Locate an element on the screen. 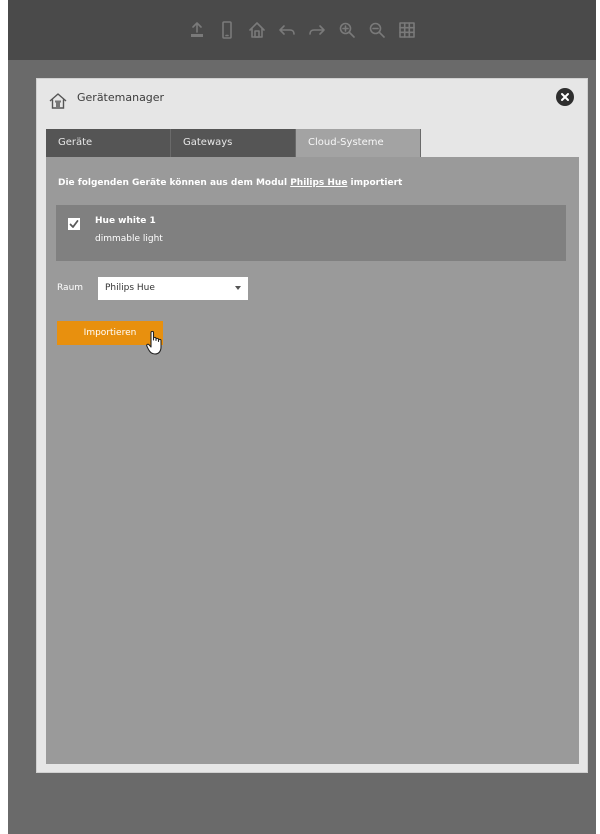 The height and width of the screenshot is (834, 600). close-button is located at coordinates (565, 97).